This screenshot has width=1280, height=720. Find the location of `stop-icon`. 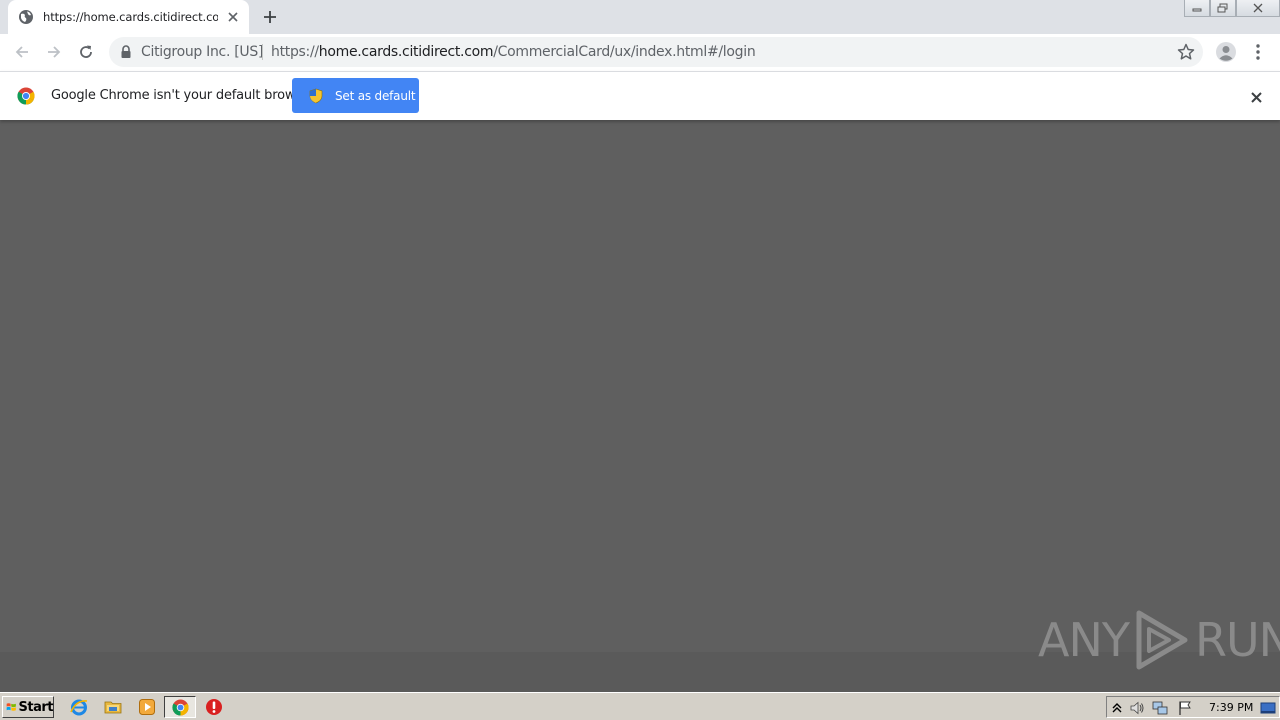

stop-icon is located at coordinates (214, 707).